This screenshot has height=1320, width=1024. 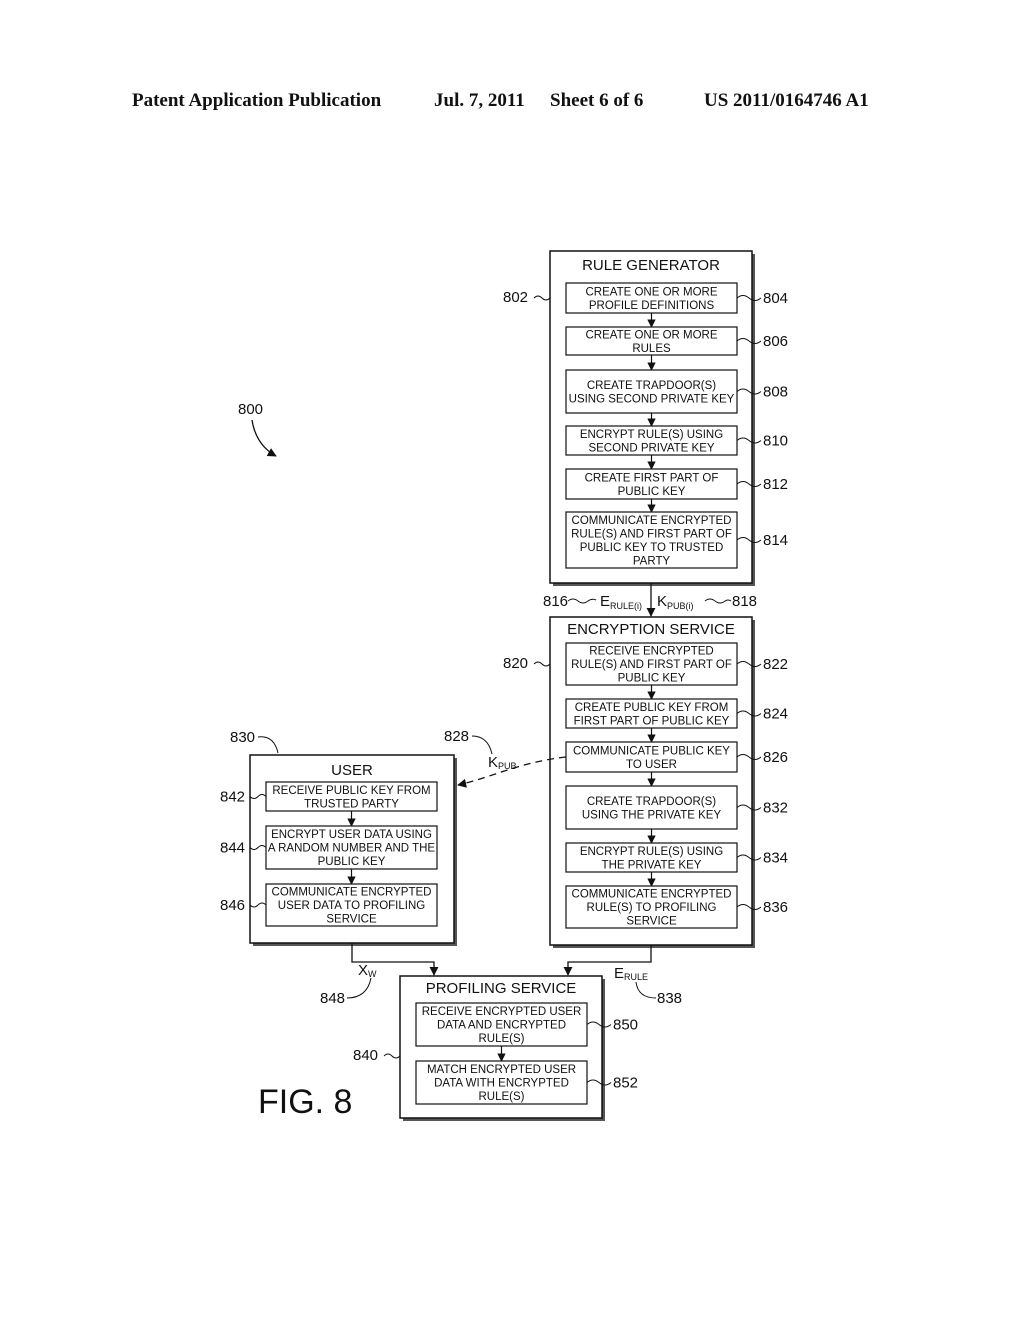 I want to click on step-text-line: DATA WITH ENCRYPTED, so click(x=501, y=1084).